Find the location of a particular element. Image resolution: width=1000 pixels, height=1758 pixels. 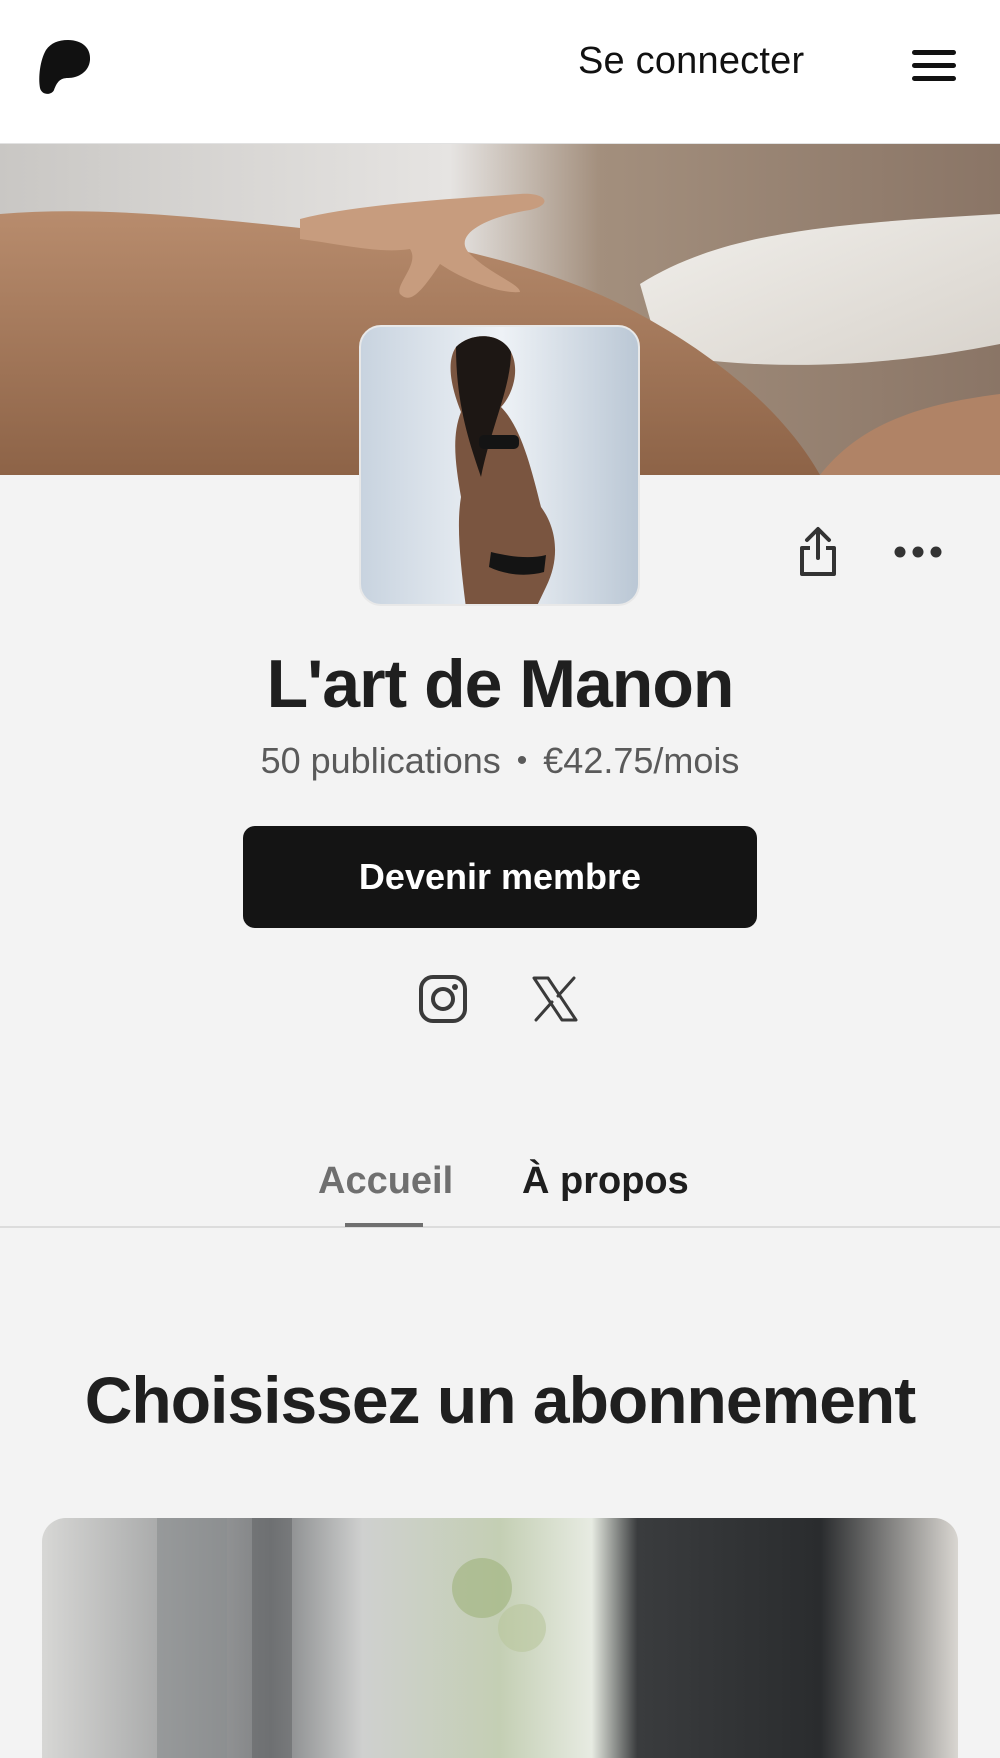

patreon-logo-icon is located at coordinates (65, 67).